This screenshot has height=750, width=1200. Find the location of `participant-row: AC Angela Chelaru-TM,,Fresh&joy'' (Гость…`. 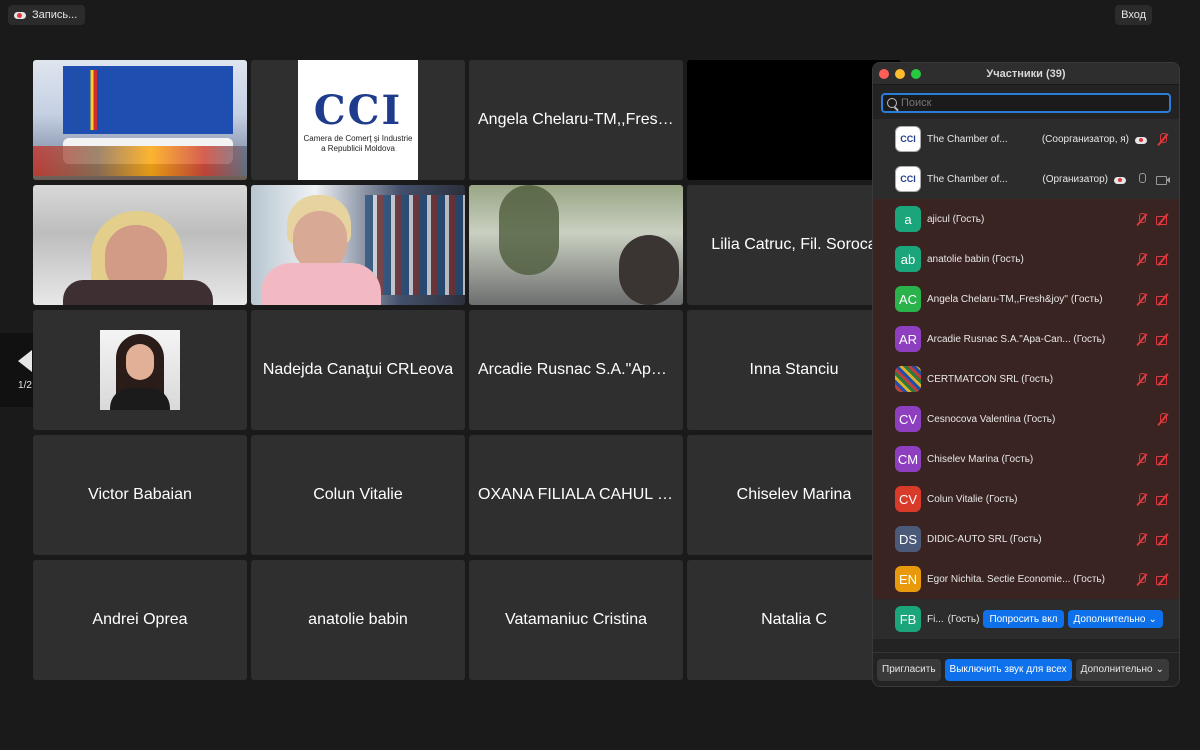

participant-row: AC Angela Chelaru-TM,,Fresh&joy'' (Гость… is located at coordinates (1026, 299).